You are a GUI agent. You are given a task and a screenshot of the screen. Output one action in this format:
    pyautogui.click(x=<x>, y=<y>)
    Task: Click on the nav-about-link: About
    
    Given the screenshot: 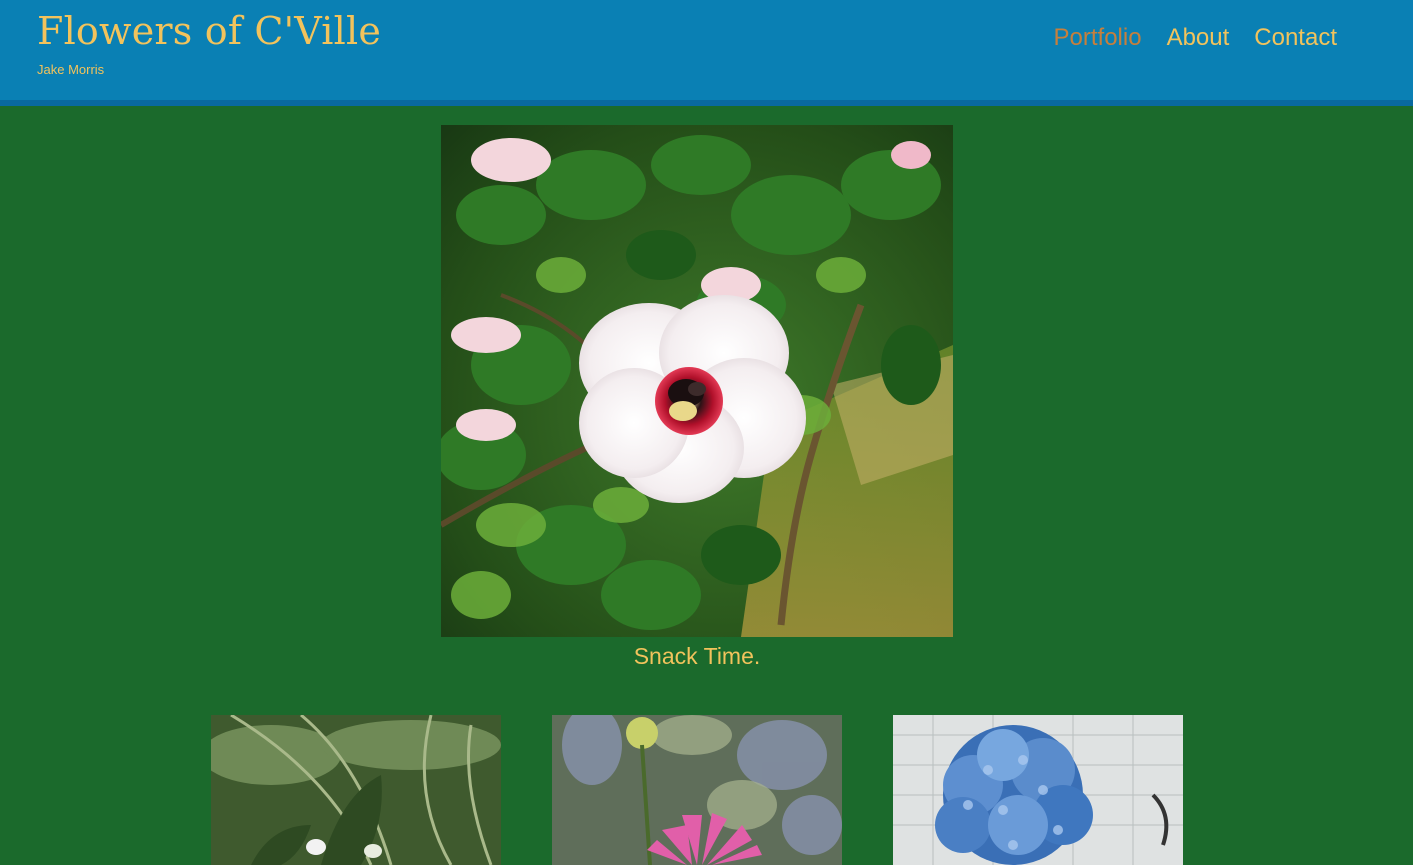 What is the action you would take?
    pyautogui.click(x=1198, y=38)
    